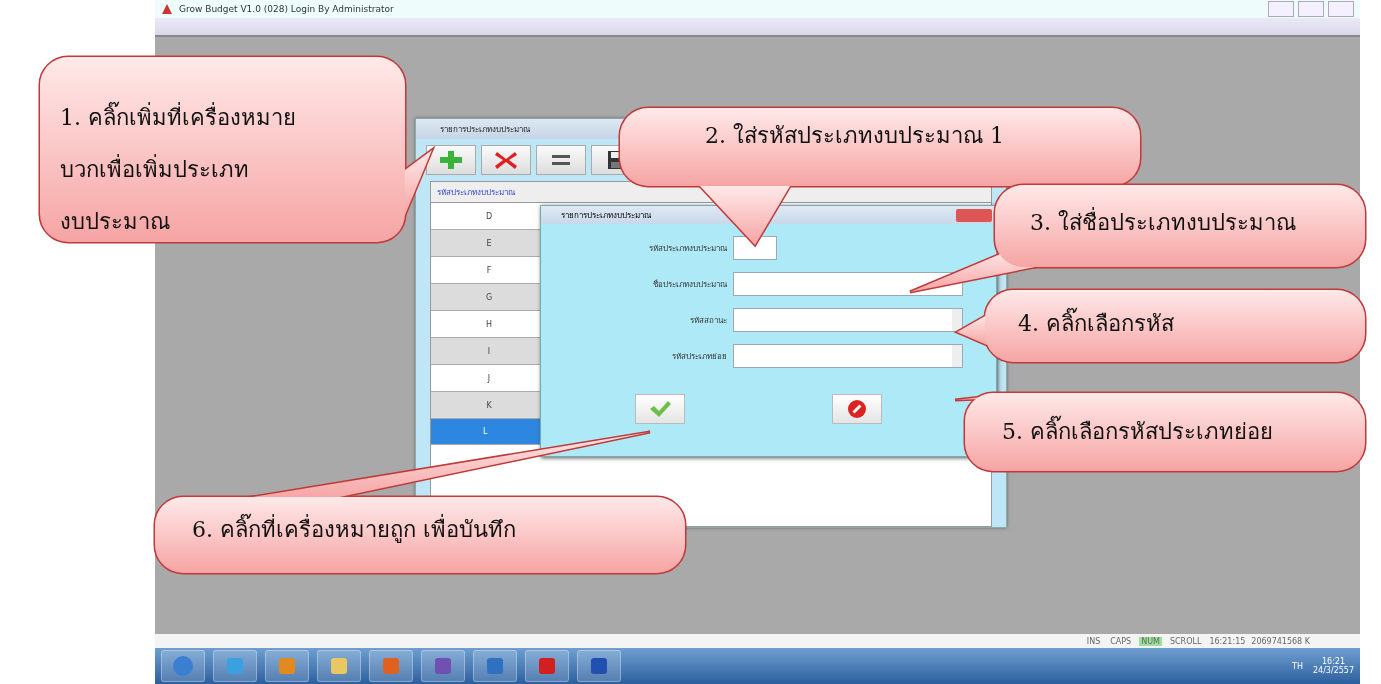 Image resolution: width=1381 pixels, height=684 pixels. I want to click on minimize-button, so click(1281, 9).